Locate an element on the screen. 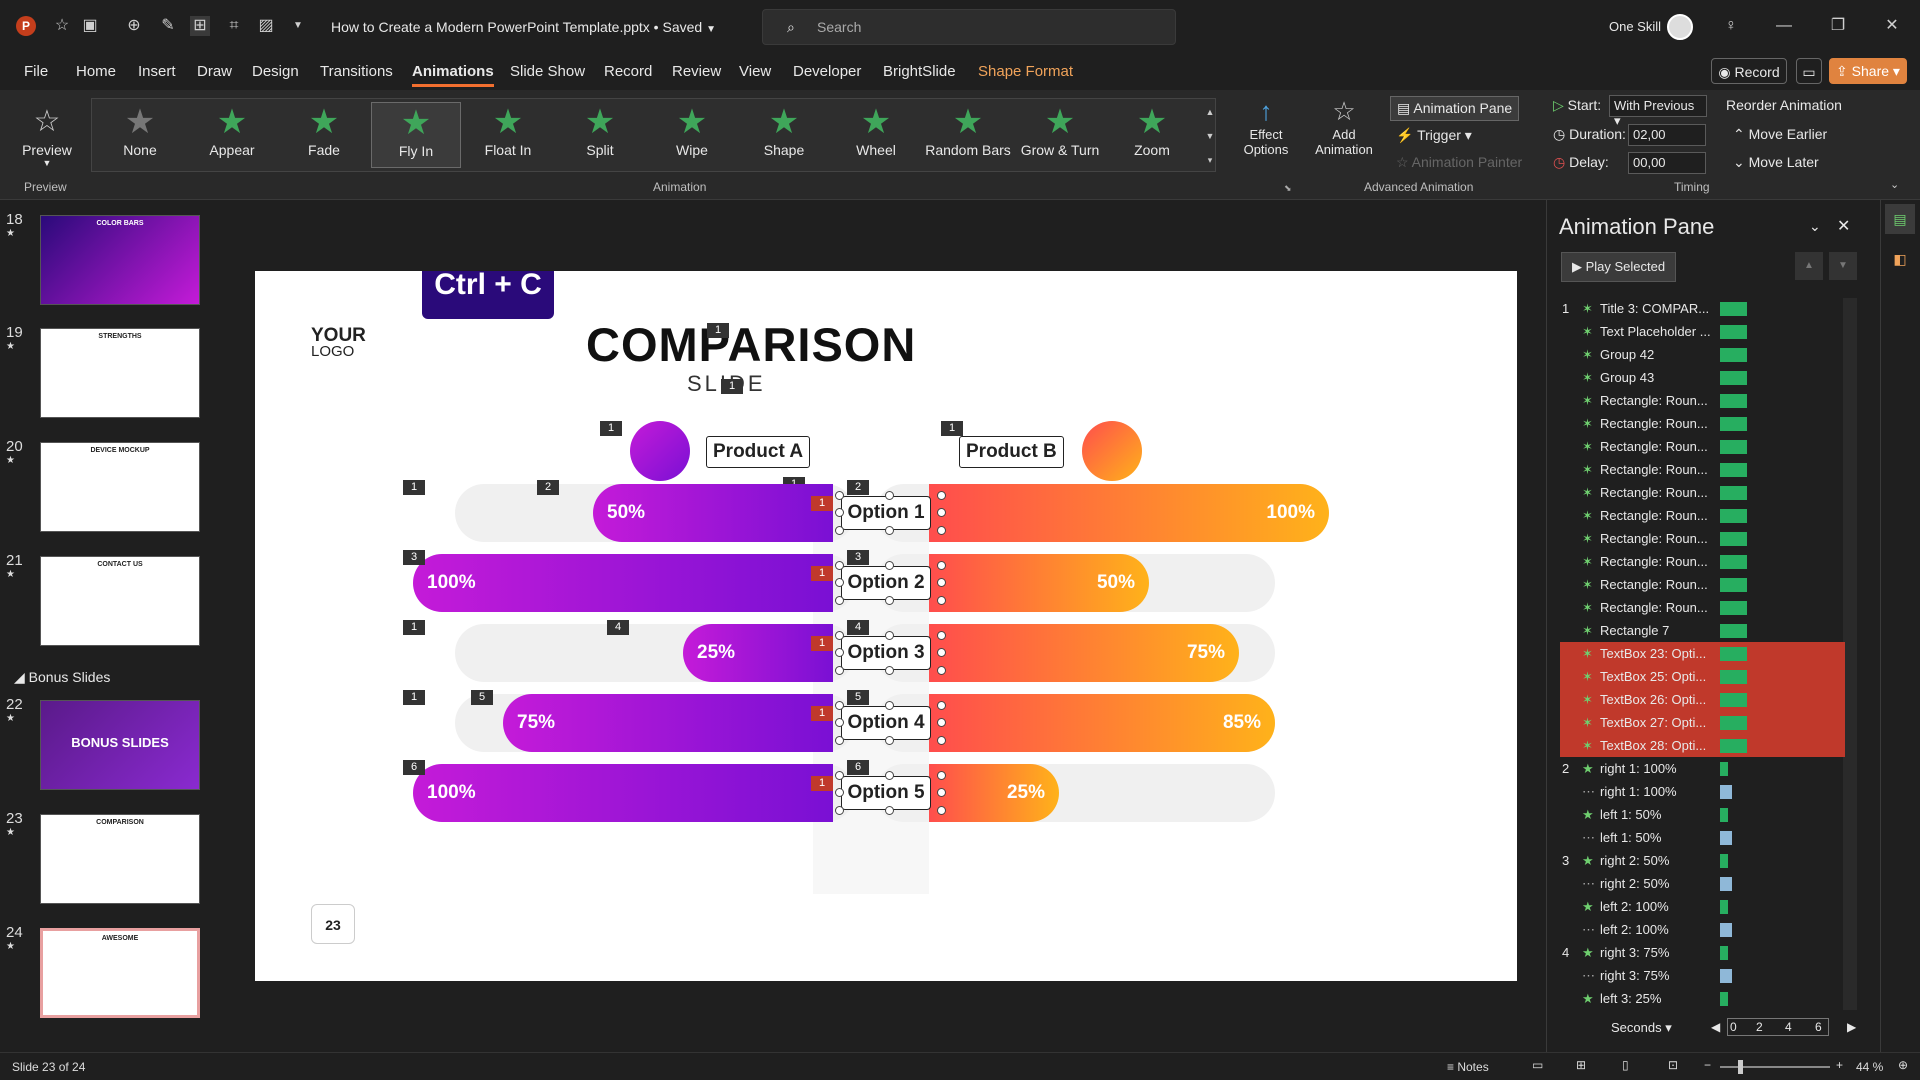 The height and width of the screenshot is (1080, 1920). move-later-button: ⌄ Move Later is located at coordinates (1776, 162).